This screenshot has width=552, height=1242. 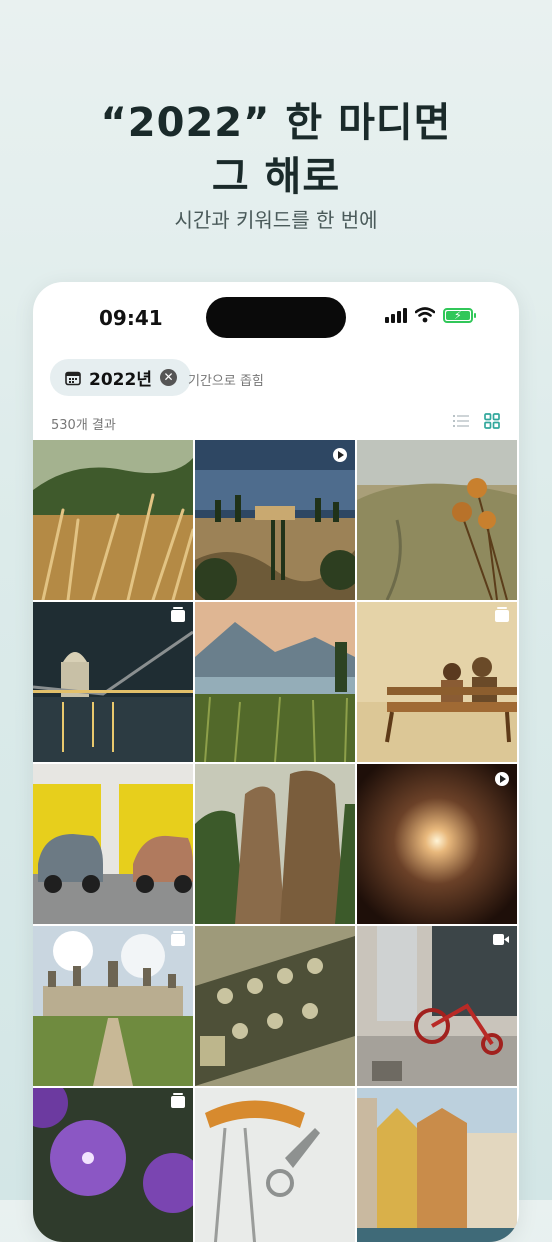 What do you see at coordinates (275, 1006) in the screenshot?
I see `photo-guitar-head` at bounding box center [275, 1006].